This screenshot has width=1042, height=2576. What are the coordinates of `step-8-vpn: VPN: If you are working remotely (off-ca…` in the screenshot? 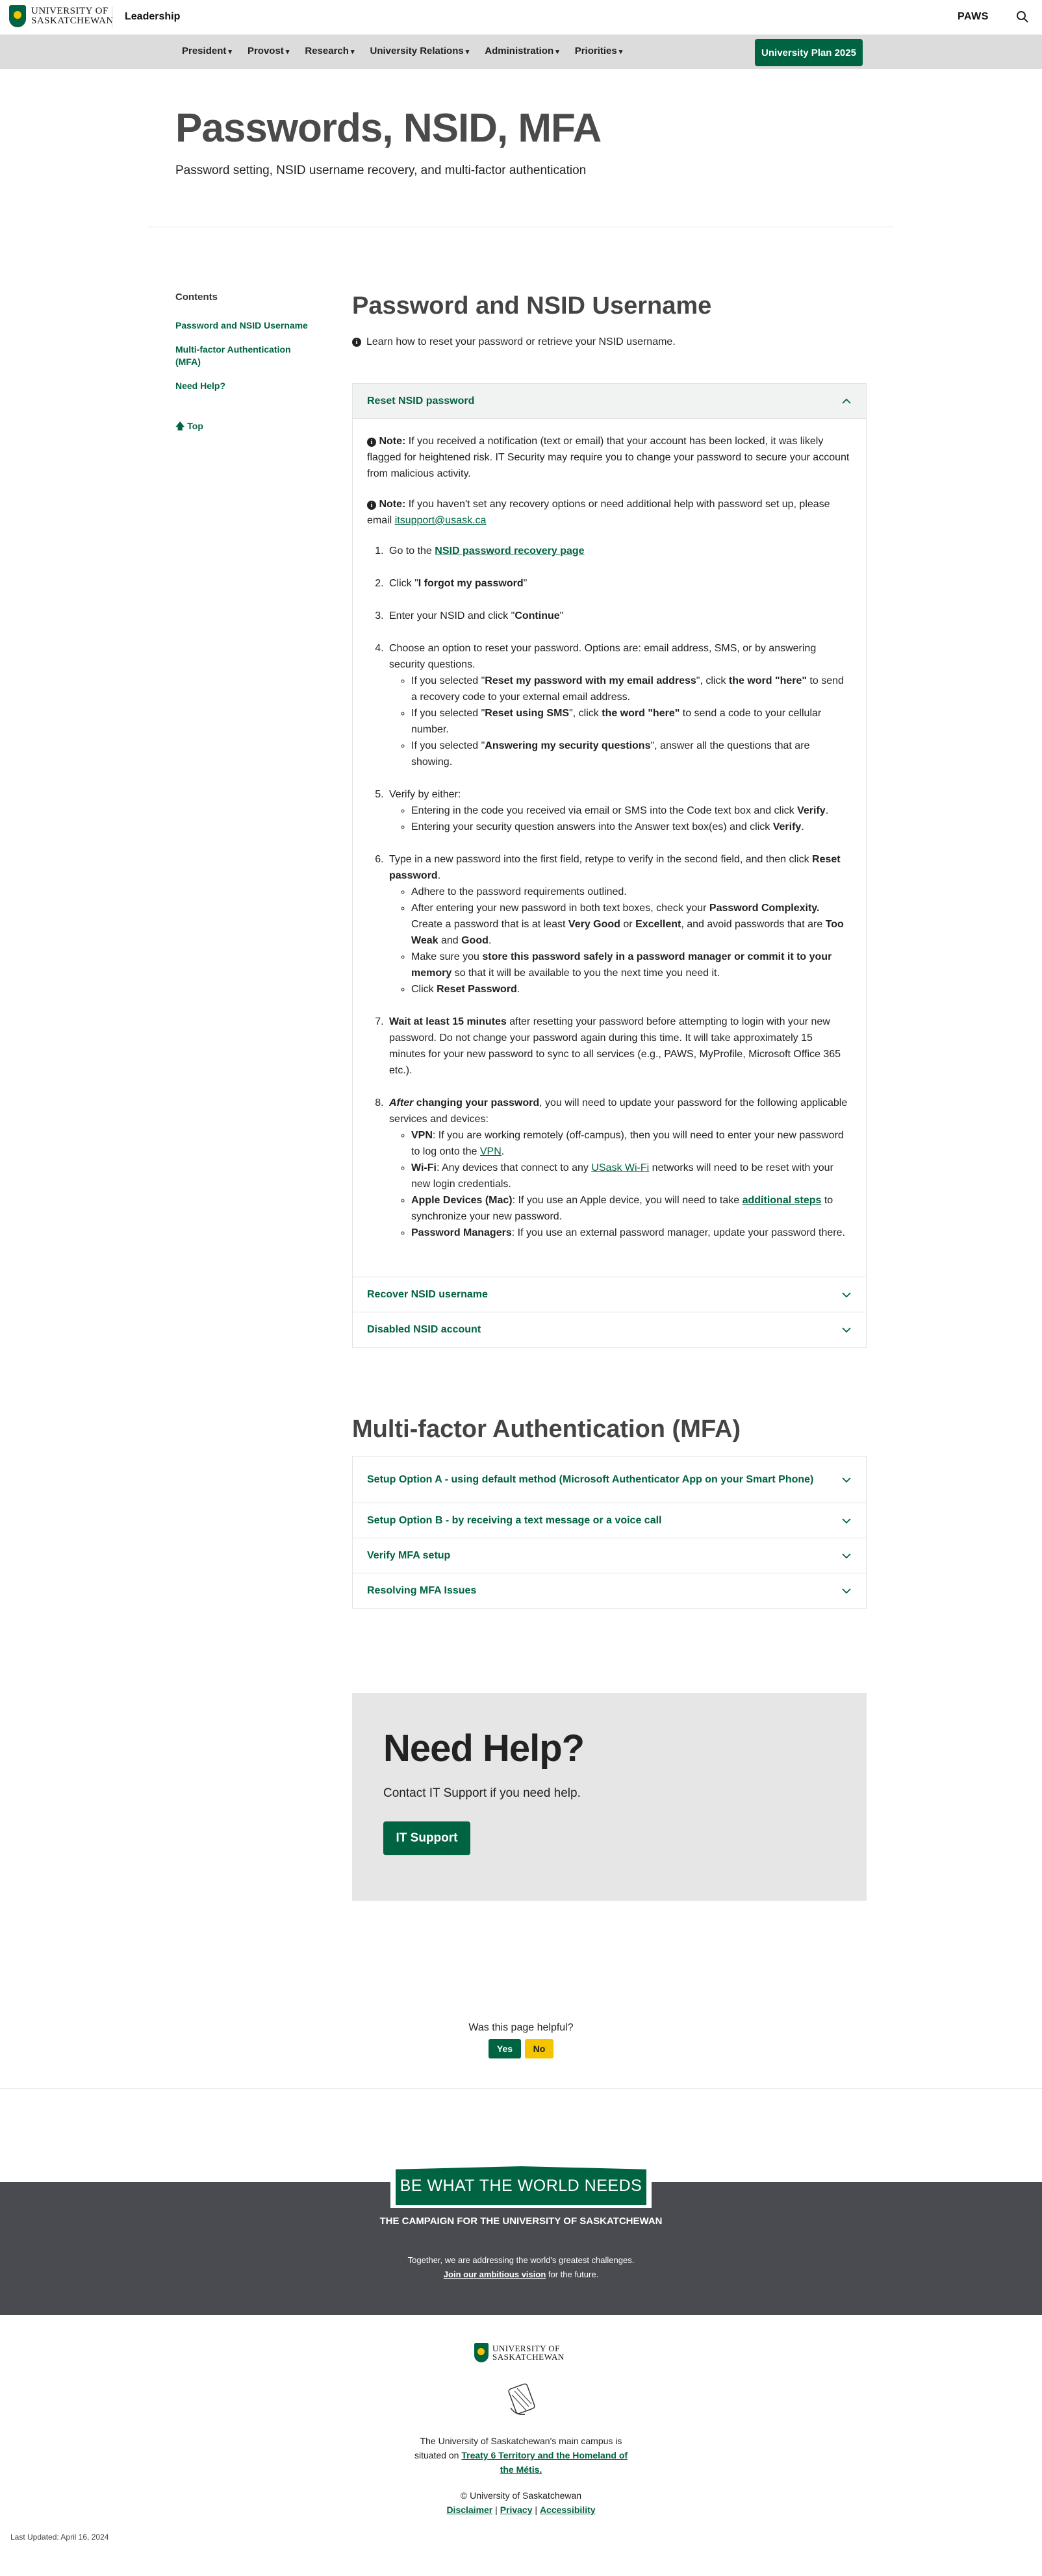 It's located at (631, 1143).